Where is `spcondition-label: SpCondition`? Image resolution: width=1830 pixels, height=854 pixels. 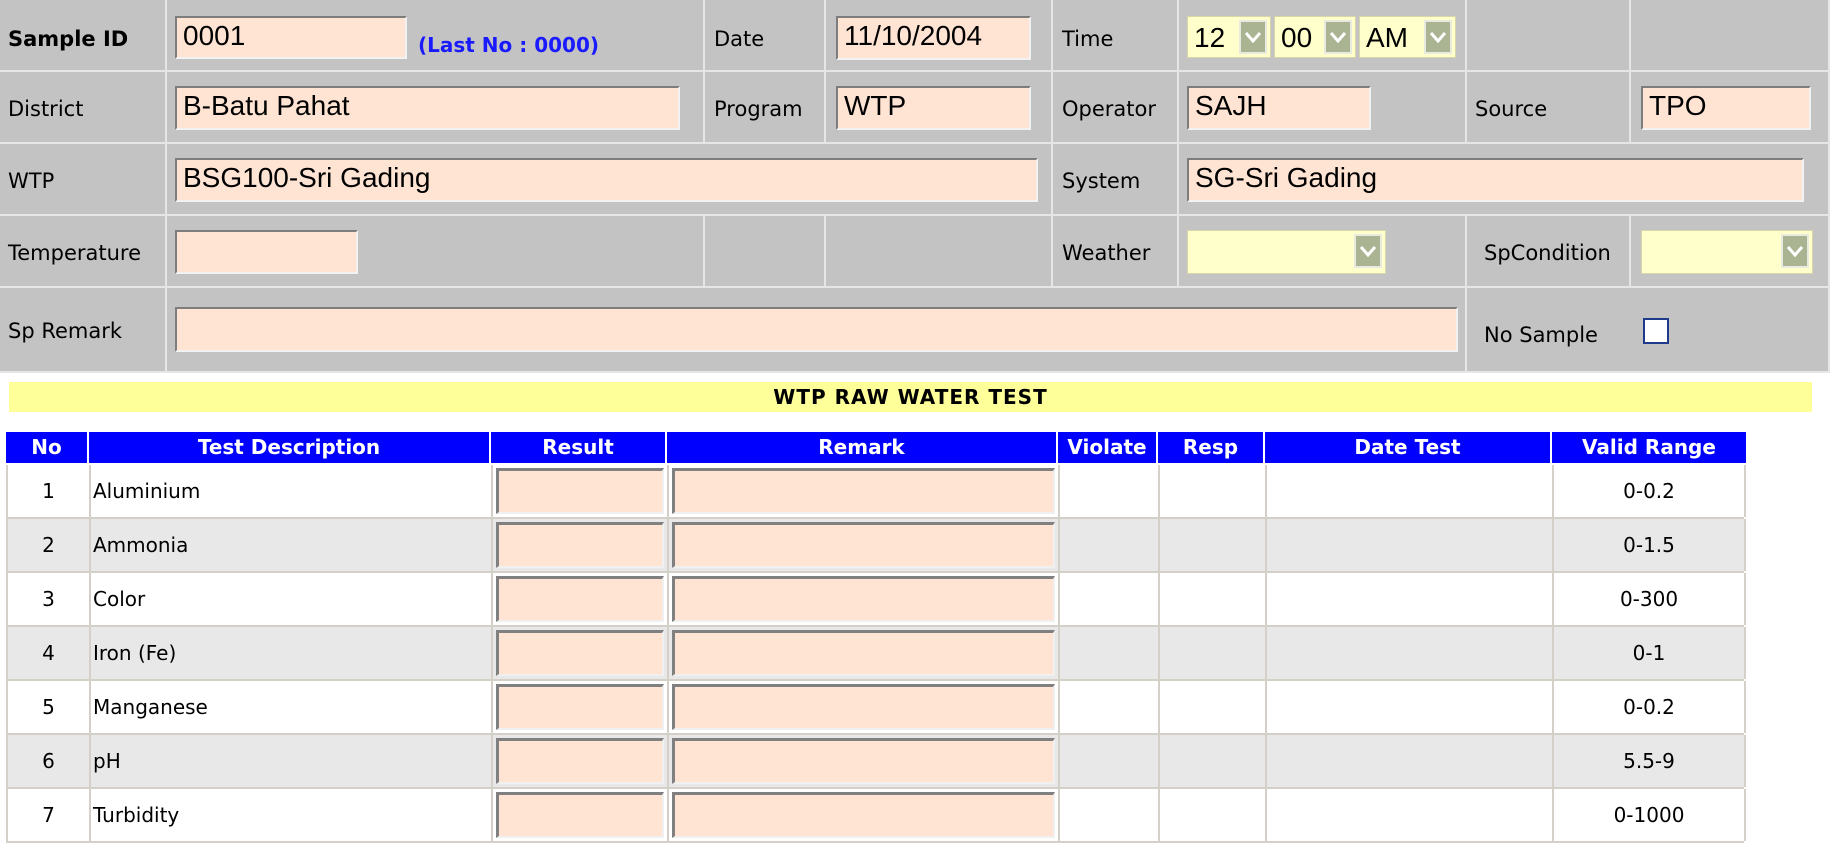 spcondition-label: SpCondition is located at coordinates (1547, 253).